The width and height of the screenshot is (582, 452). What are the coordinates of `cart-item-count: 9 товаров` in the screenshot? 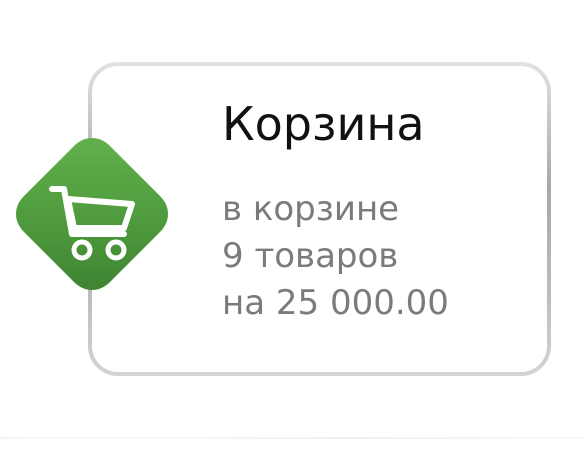 It's located at (310, 256).